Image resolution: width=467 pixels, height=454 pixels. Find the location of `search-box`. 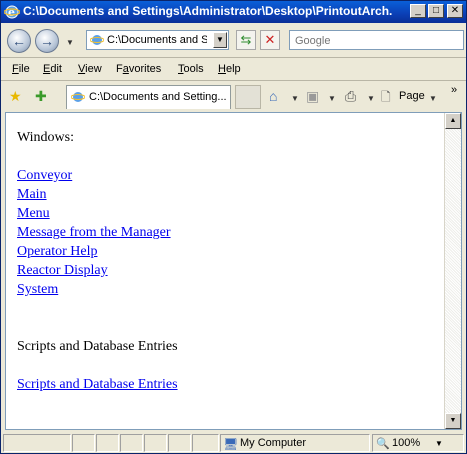

search-box is located at coordinates (376, 40).